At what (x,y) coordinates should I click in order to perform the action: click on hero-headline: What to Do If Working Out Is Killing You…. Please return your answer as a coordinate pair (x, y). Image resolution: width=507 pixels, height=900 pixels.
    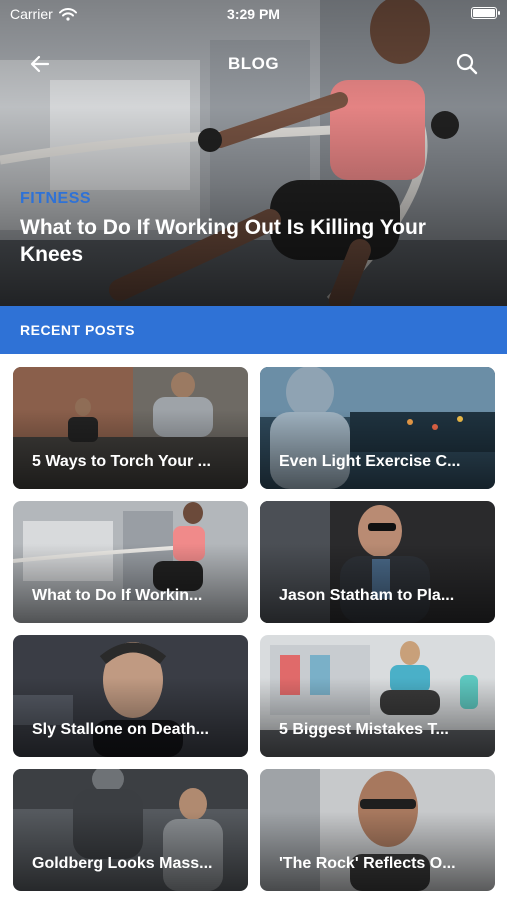
    Looking at the image, I should click on (243, 241).